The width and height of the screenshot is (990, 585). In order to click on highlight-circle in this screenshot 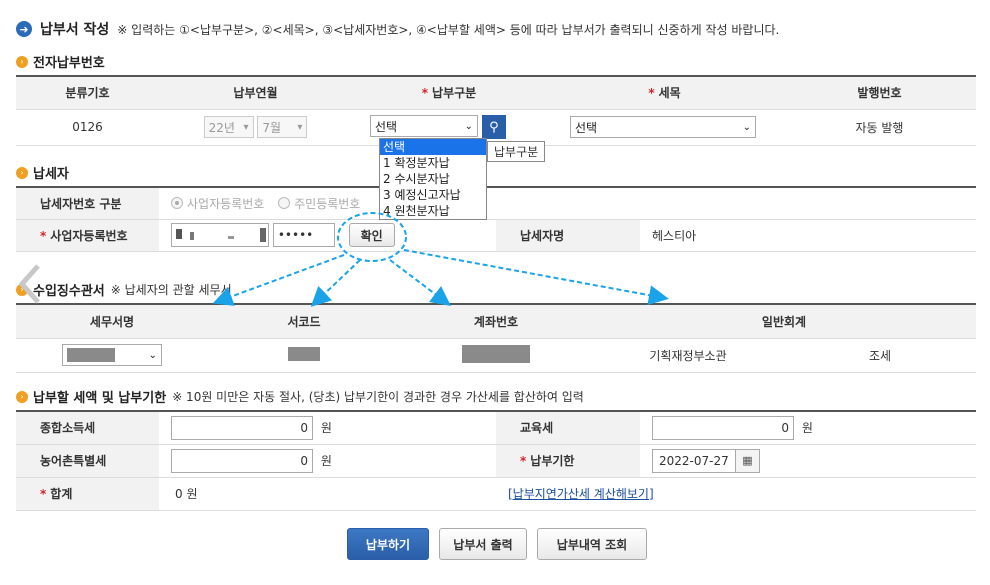, I will do `click(372, 237)`.